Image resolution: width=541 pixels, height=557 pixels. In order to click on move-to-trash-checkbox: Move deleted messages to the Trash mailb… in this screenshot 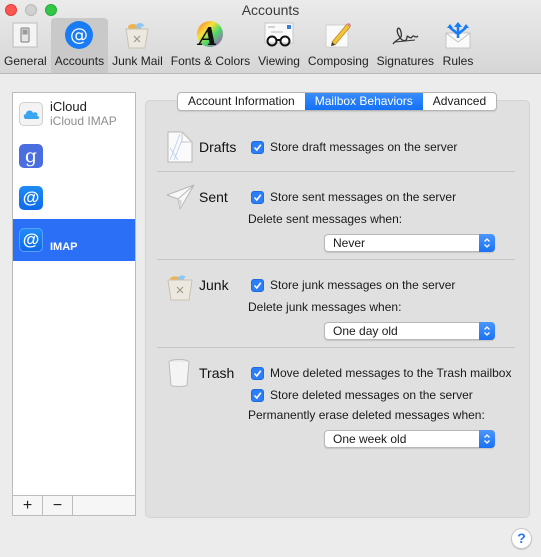, I will do `click(381, 373)`.